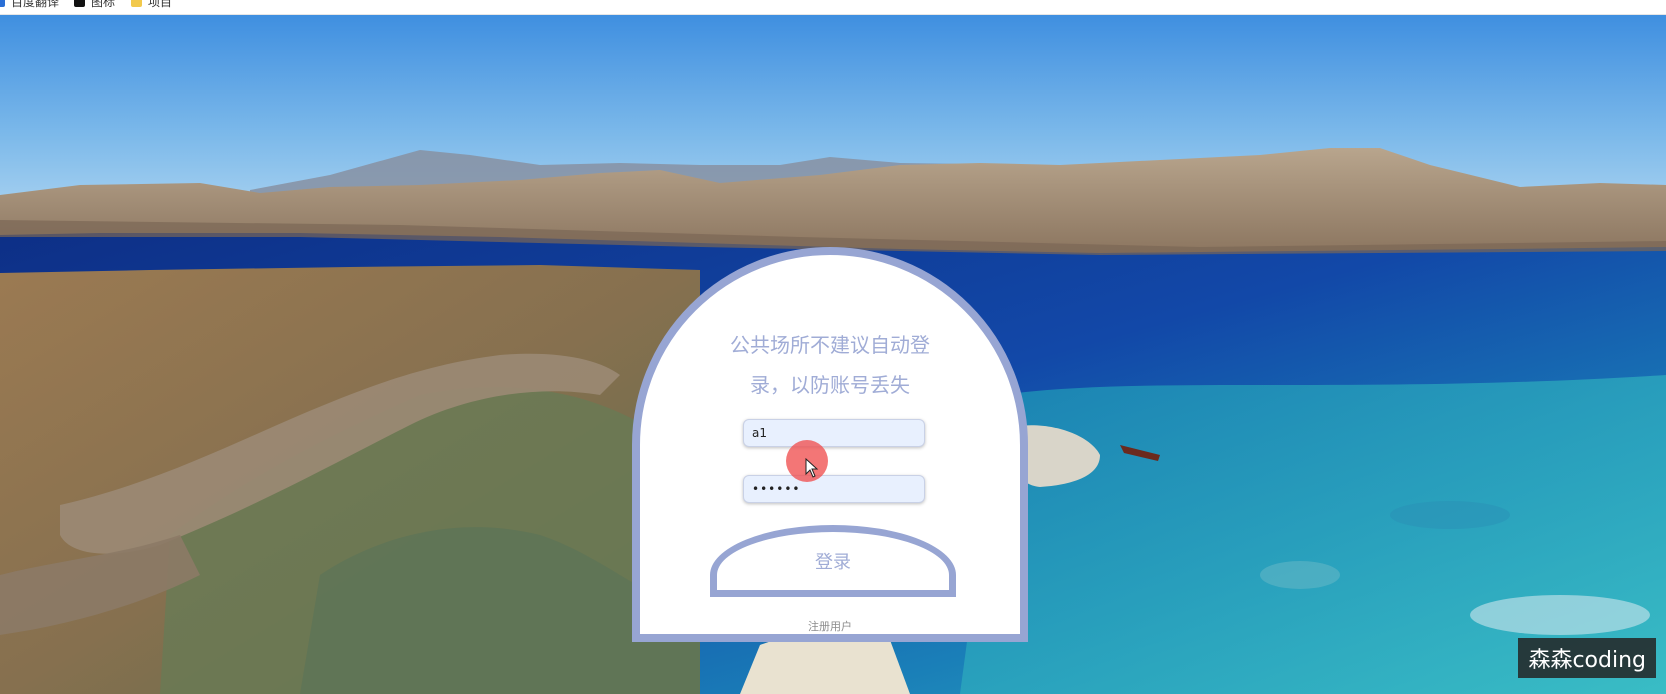 The height and width of the screenshot is (694, 1666). What do you see at coordinates (834, 433) in the screenshot?
I see `username-input` at bounding box center [834, 433].